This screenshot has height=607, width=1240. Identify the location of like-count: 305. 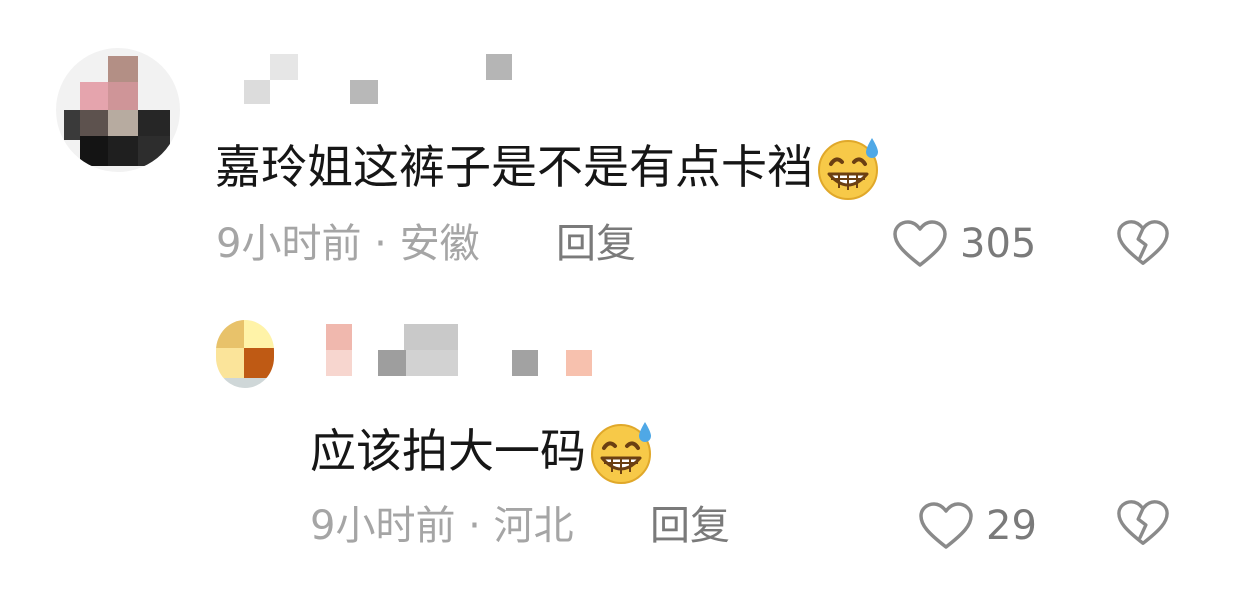
(998, 244).